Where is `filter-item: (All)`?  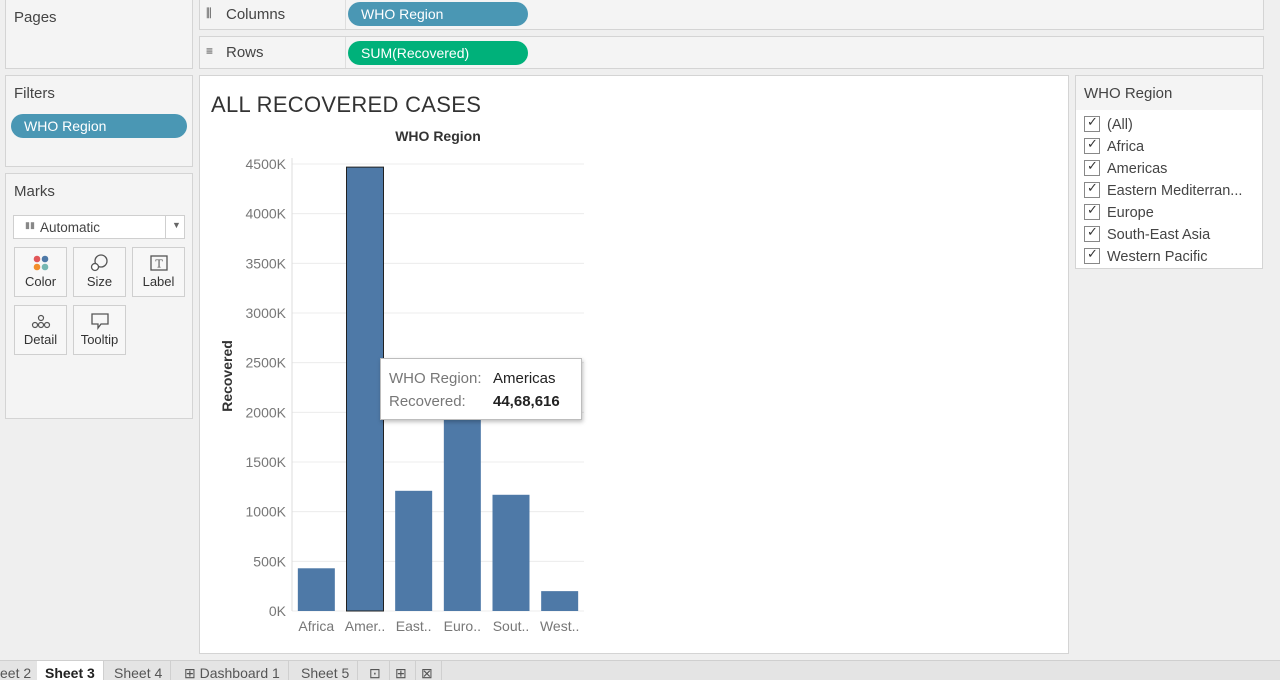 filter-item: (All) is located at coordinates (1108, 125).